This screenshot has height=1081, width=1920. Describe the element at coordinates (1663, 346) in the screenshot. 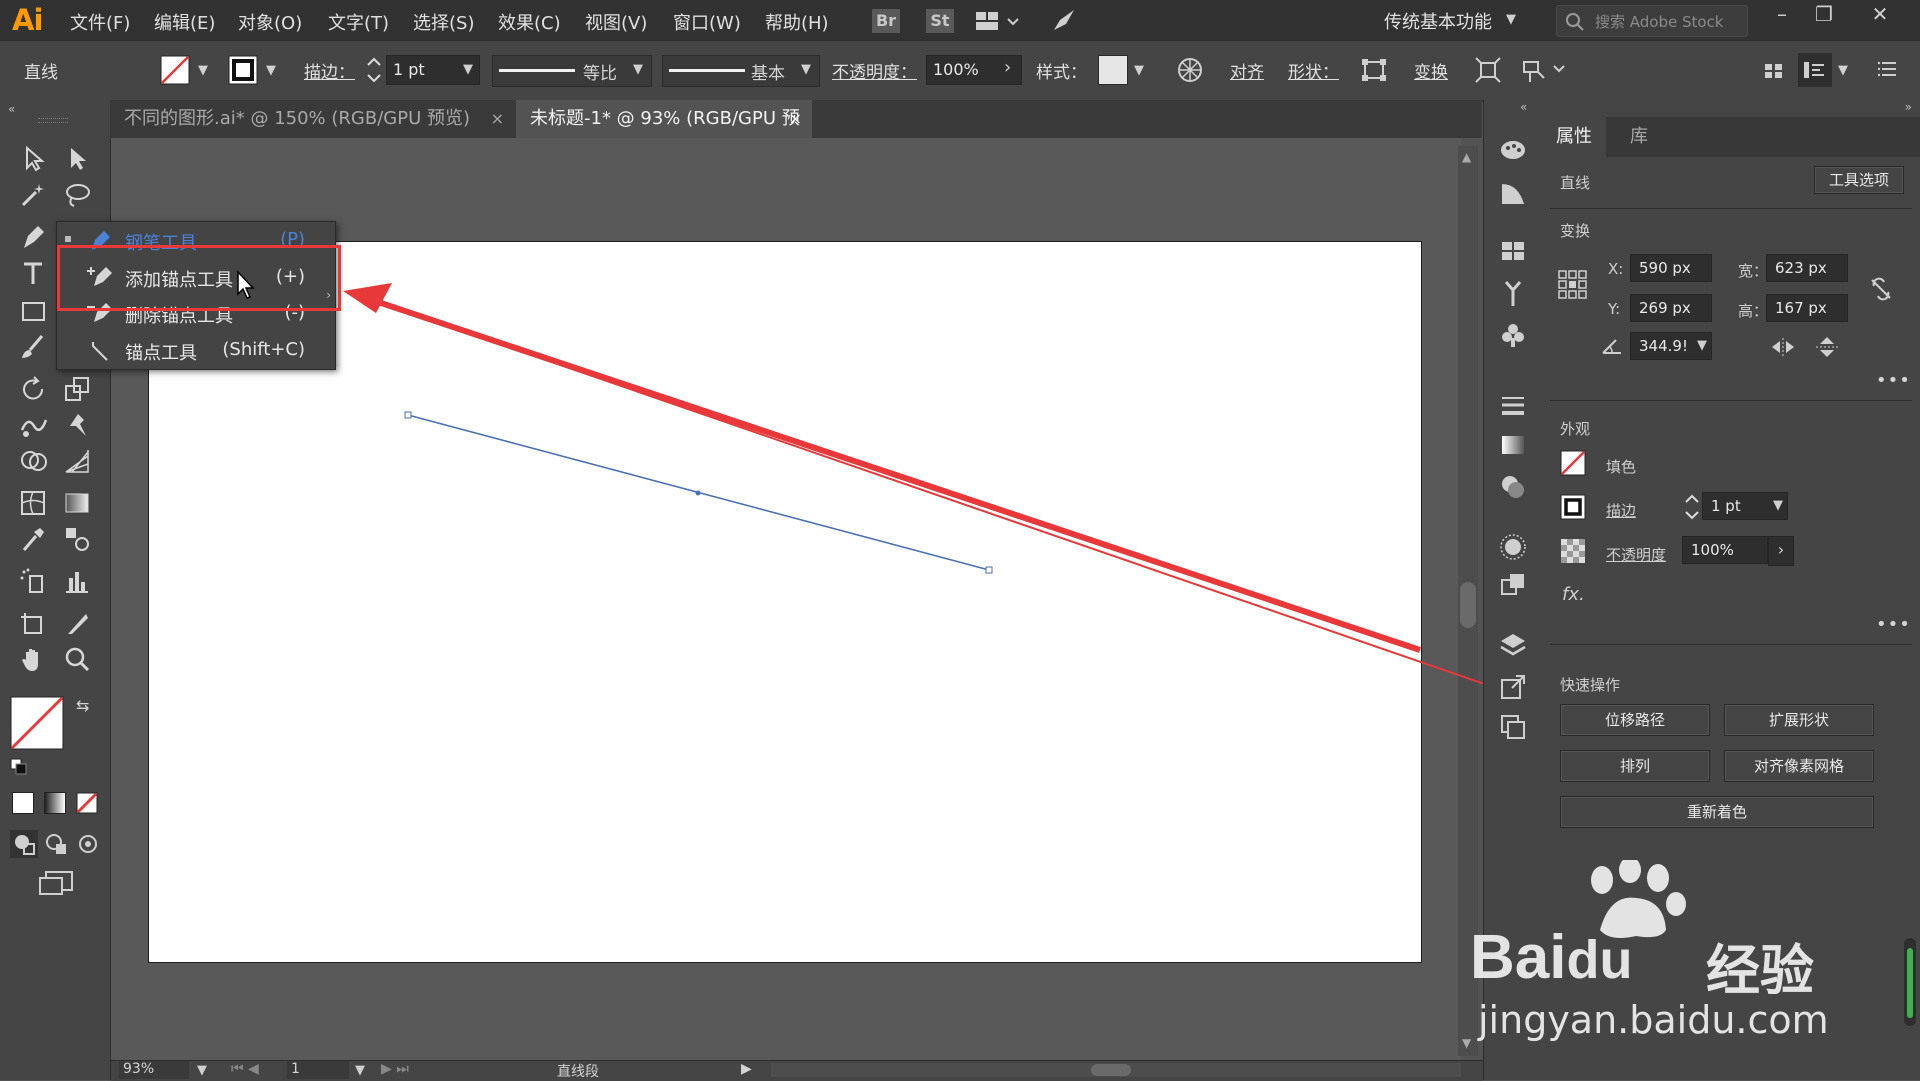

I see `rotation-value: 344.9!` at that location.